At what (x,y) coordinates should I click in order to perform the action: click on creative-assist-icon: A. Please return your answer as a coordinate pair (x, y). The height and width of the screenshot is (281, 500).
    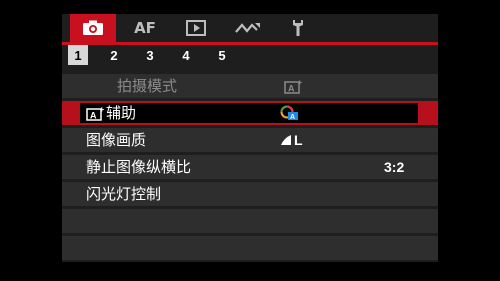
    Looking at the image, I should click on (290, 113).